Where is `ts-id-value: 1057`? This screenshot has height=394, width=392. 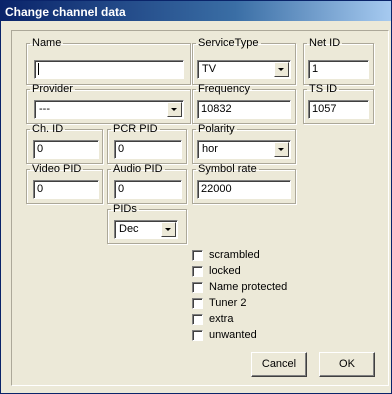
ts-id-value: 1057 is located at coordinates (324, 109).